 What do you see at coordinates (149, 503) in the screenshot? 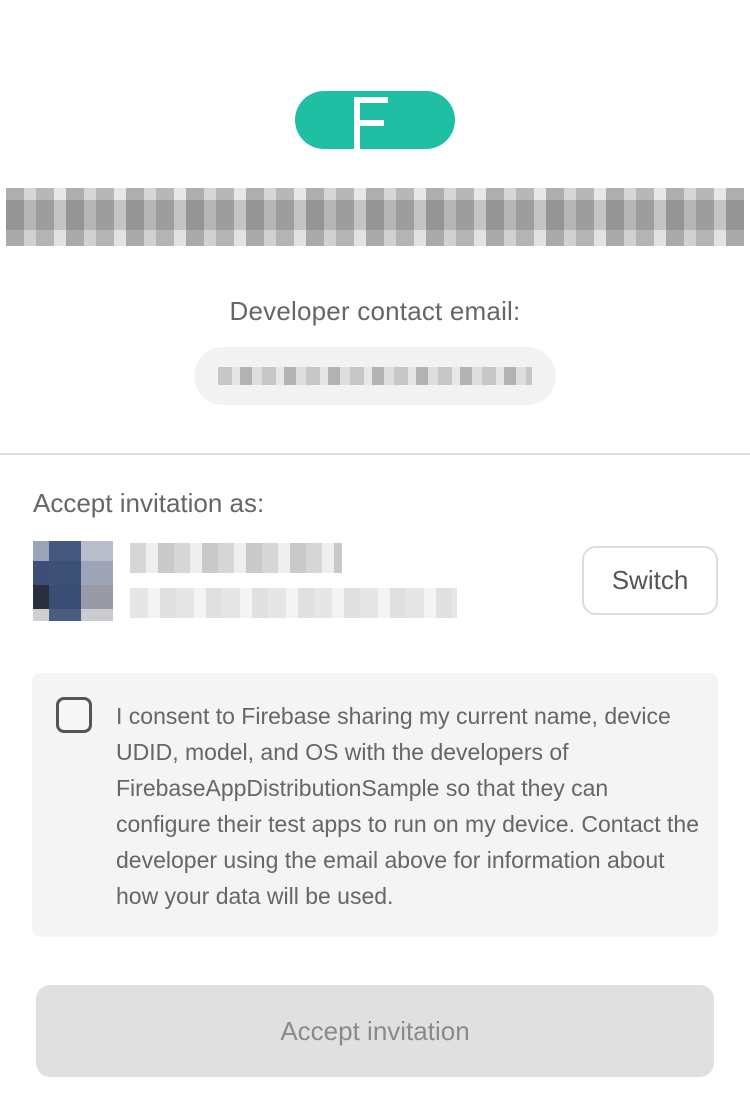
I see `accept-as-label: Accept invitation as:` at bounding box center [149, 503].